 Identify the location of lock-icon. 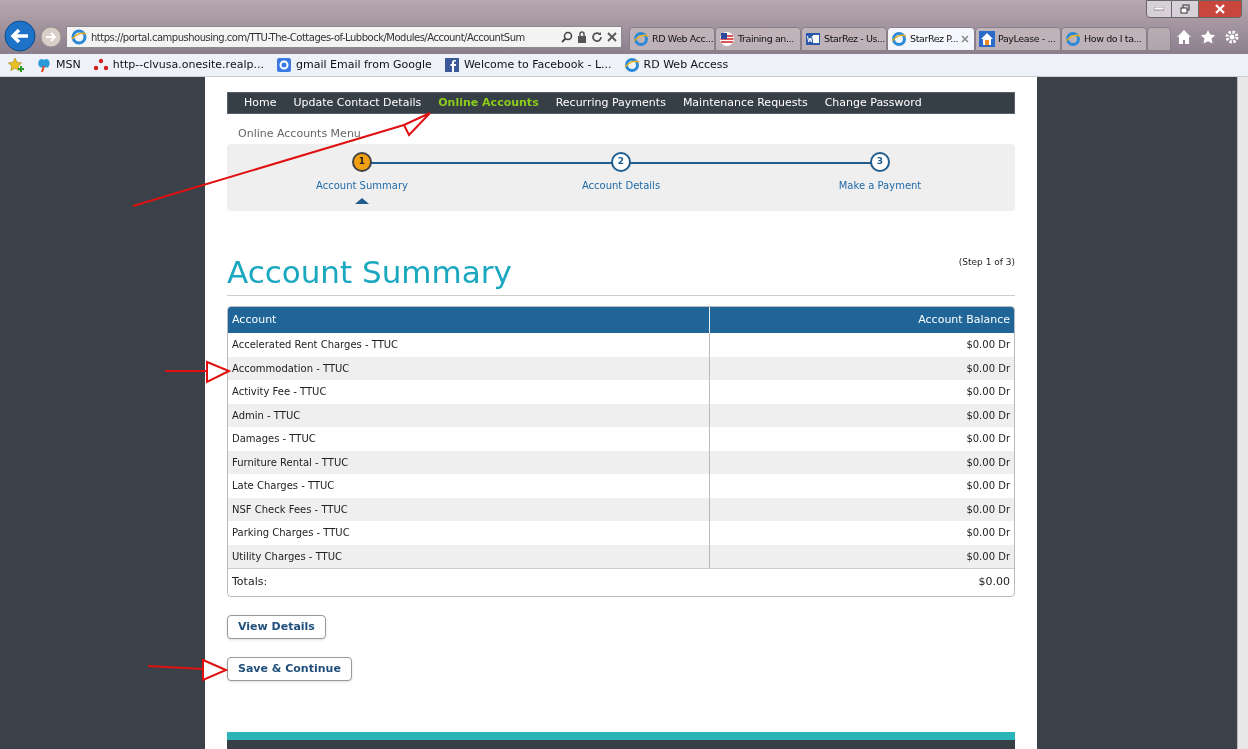
(582, 37).